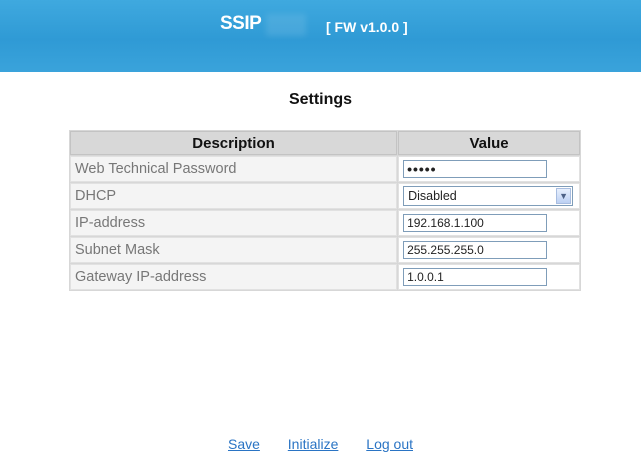 This screenshot has width=641, height=452. I want to click on row-value-cell: 1.0.0.1, so click(489, 277).